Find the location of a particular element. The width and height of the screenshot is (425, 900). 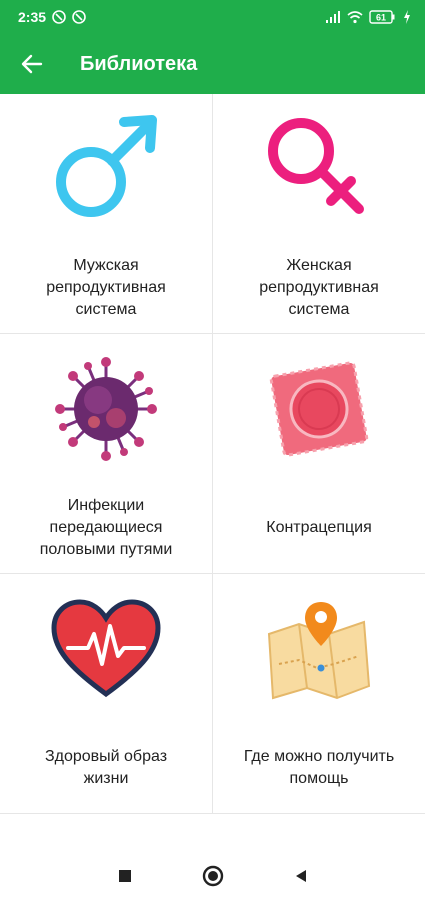

tile-healthy-lifestyle: Здоровый образ жизни is located at coordinates (106, 694).